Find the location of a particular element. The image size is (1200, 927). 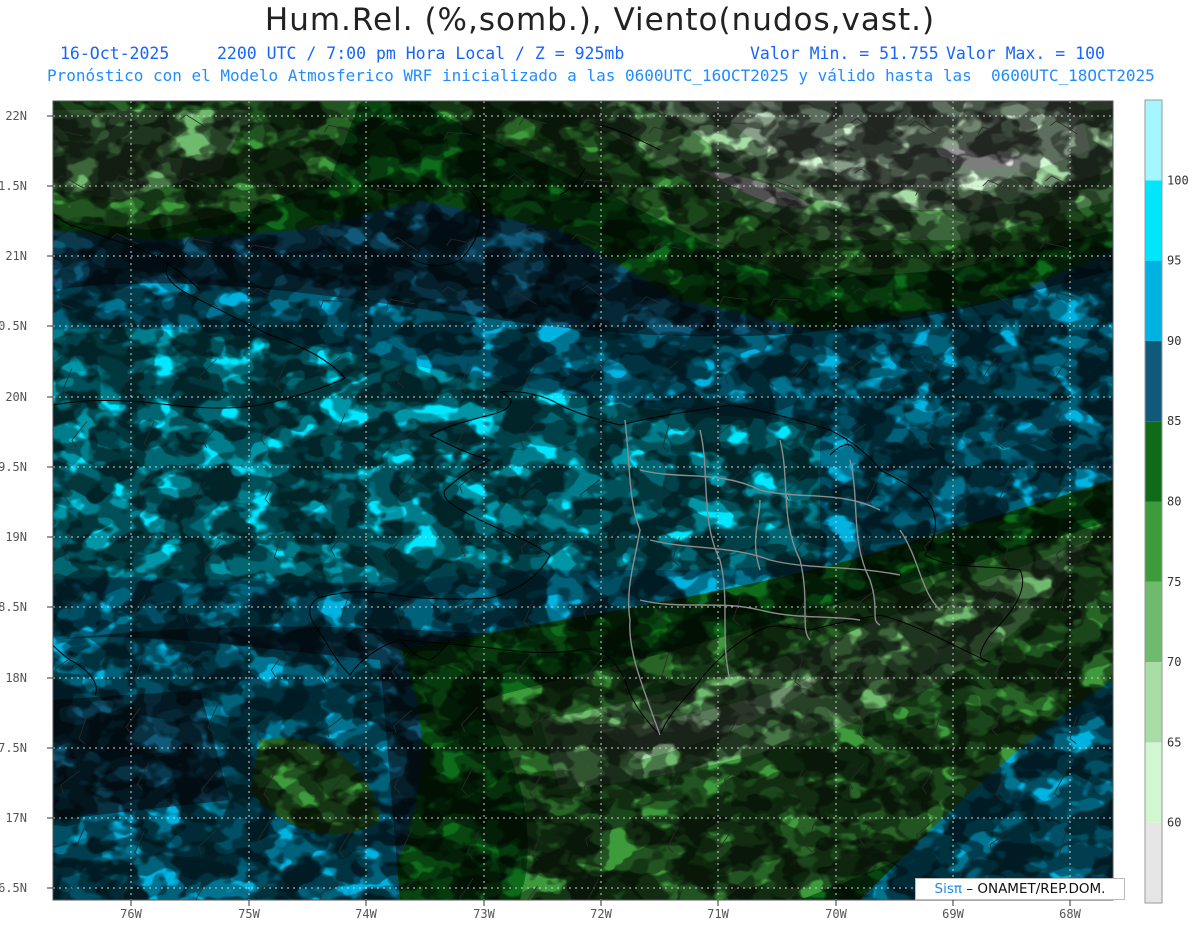

credit-text: – ONAMET/REP.DOM. is located at coordinates (1036, 889).